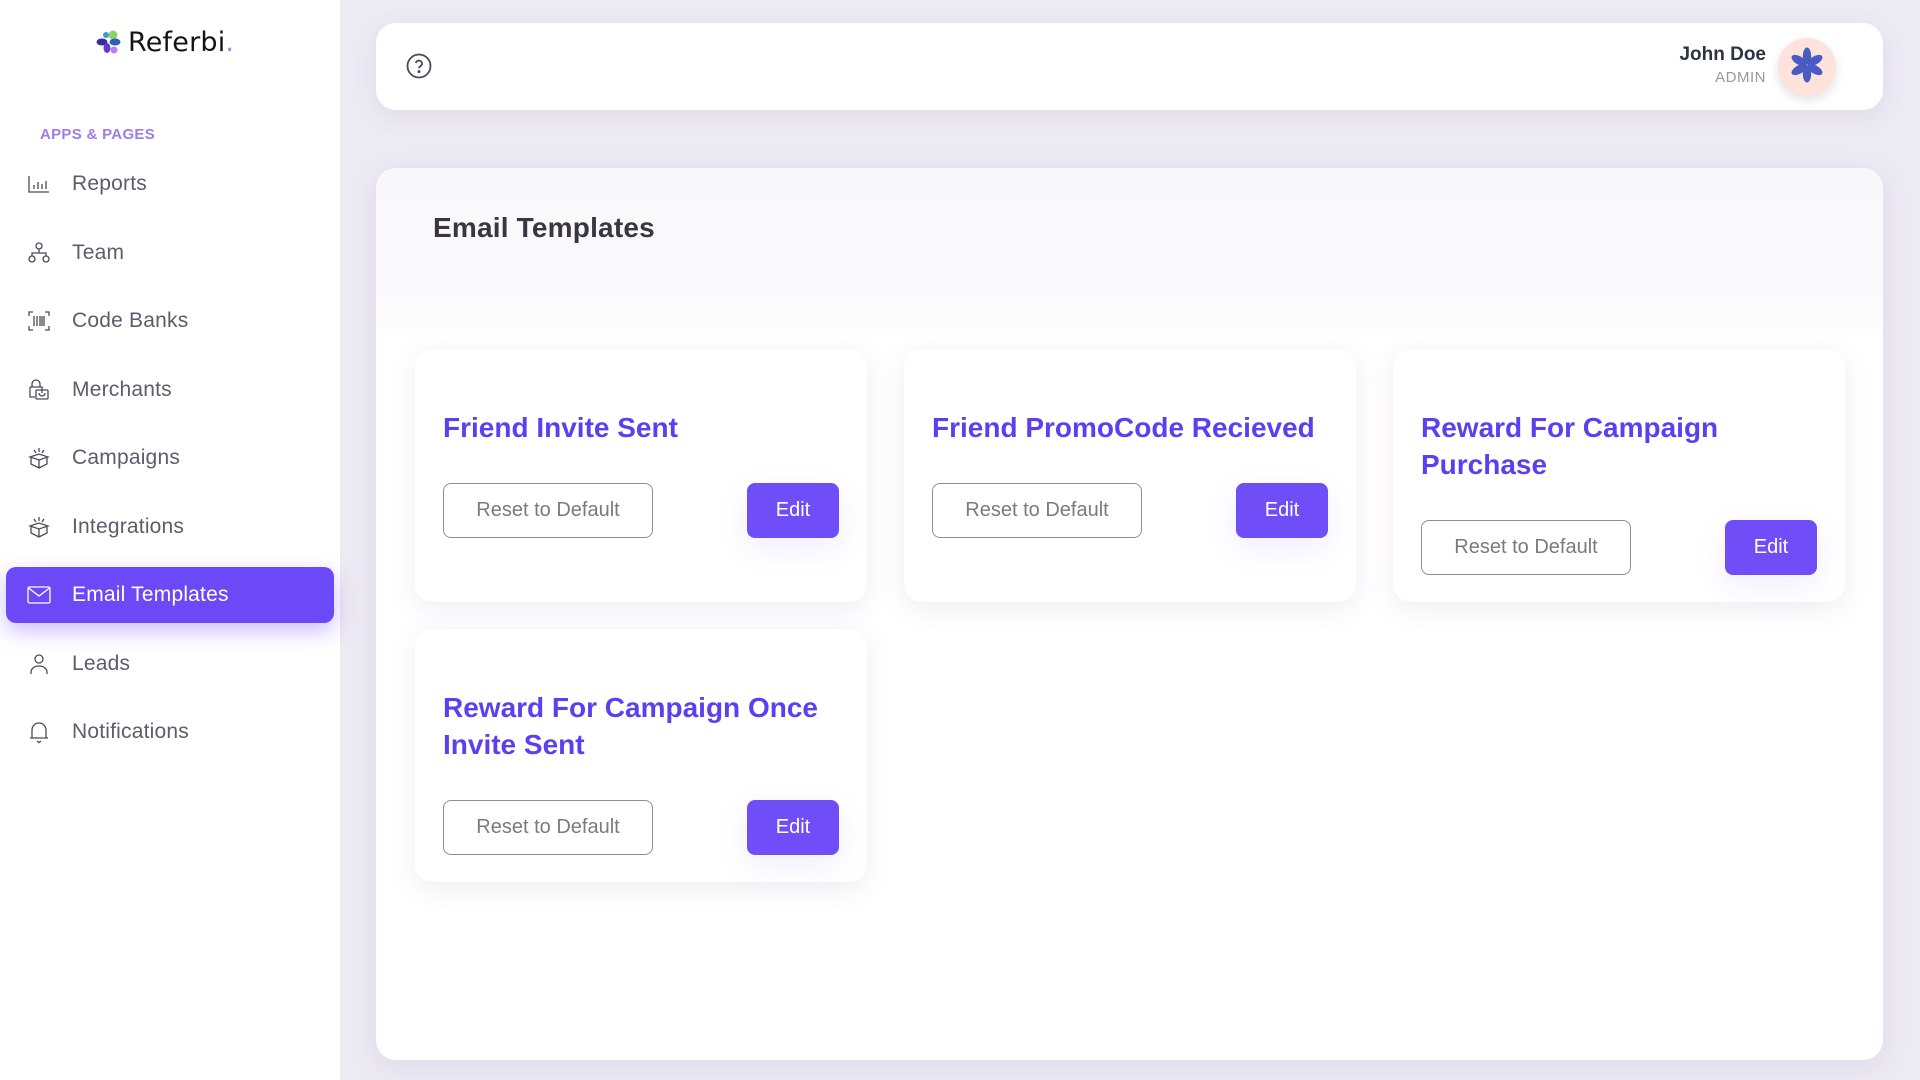  I want to click on avatar, so click(1807, 67).